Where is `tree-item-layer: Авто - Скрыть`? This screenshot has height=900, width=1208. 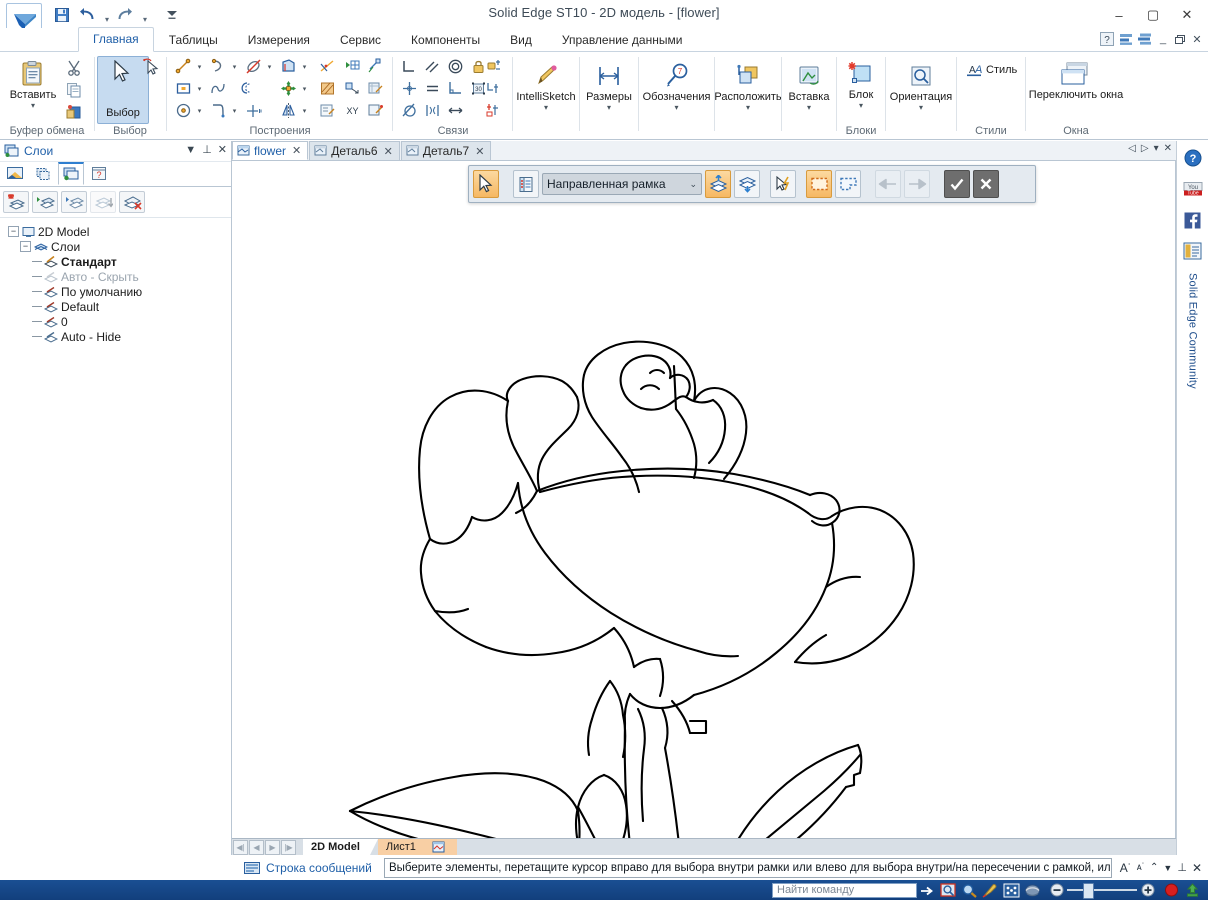
tree-item-layer: Авто - Скрыть is located at coordinates (118, 276).